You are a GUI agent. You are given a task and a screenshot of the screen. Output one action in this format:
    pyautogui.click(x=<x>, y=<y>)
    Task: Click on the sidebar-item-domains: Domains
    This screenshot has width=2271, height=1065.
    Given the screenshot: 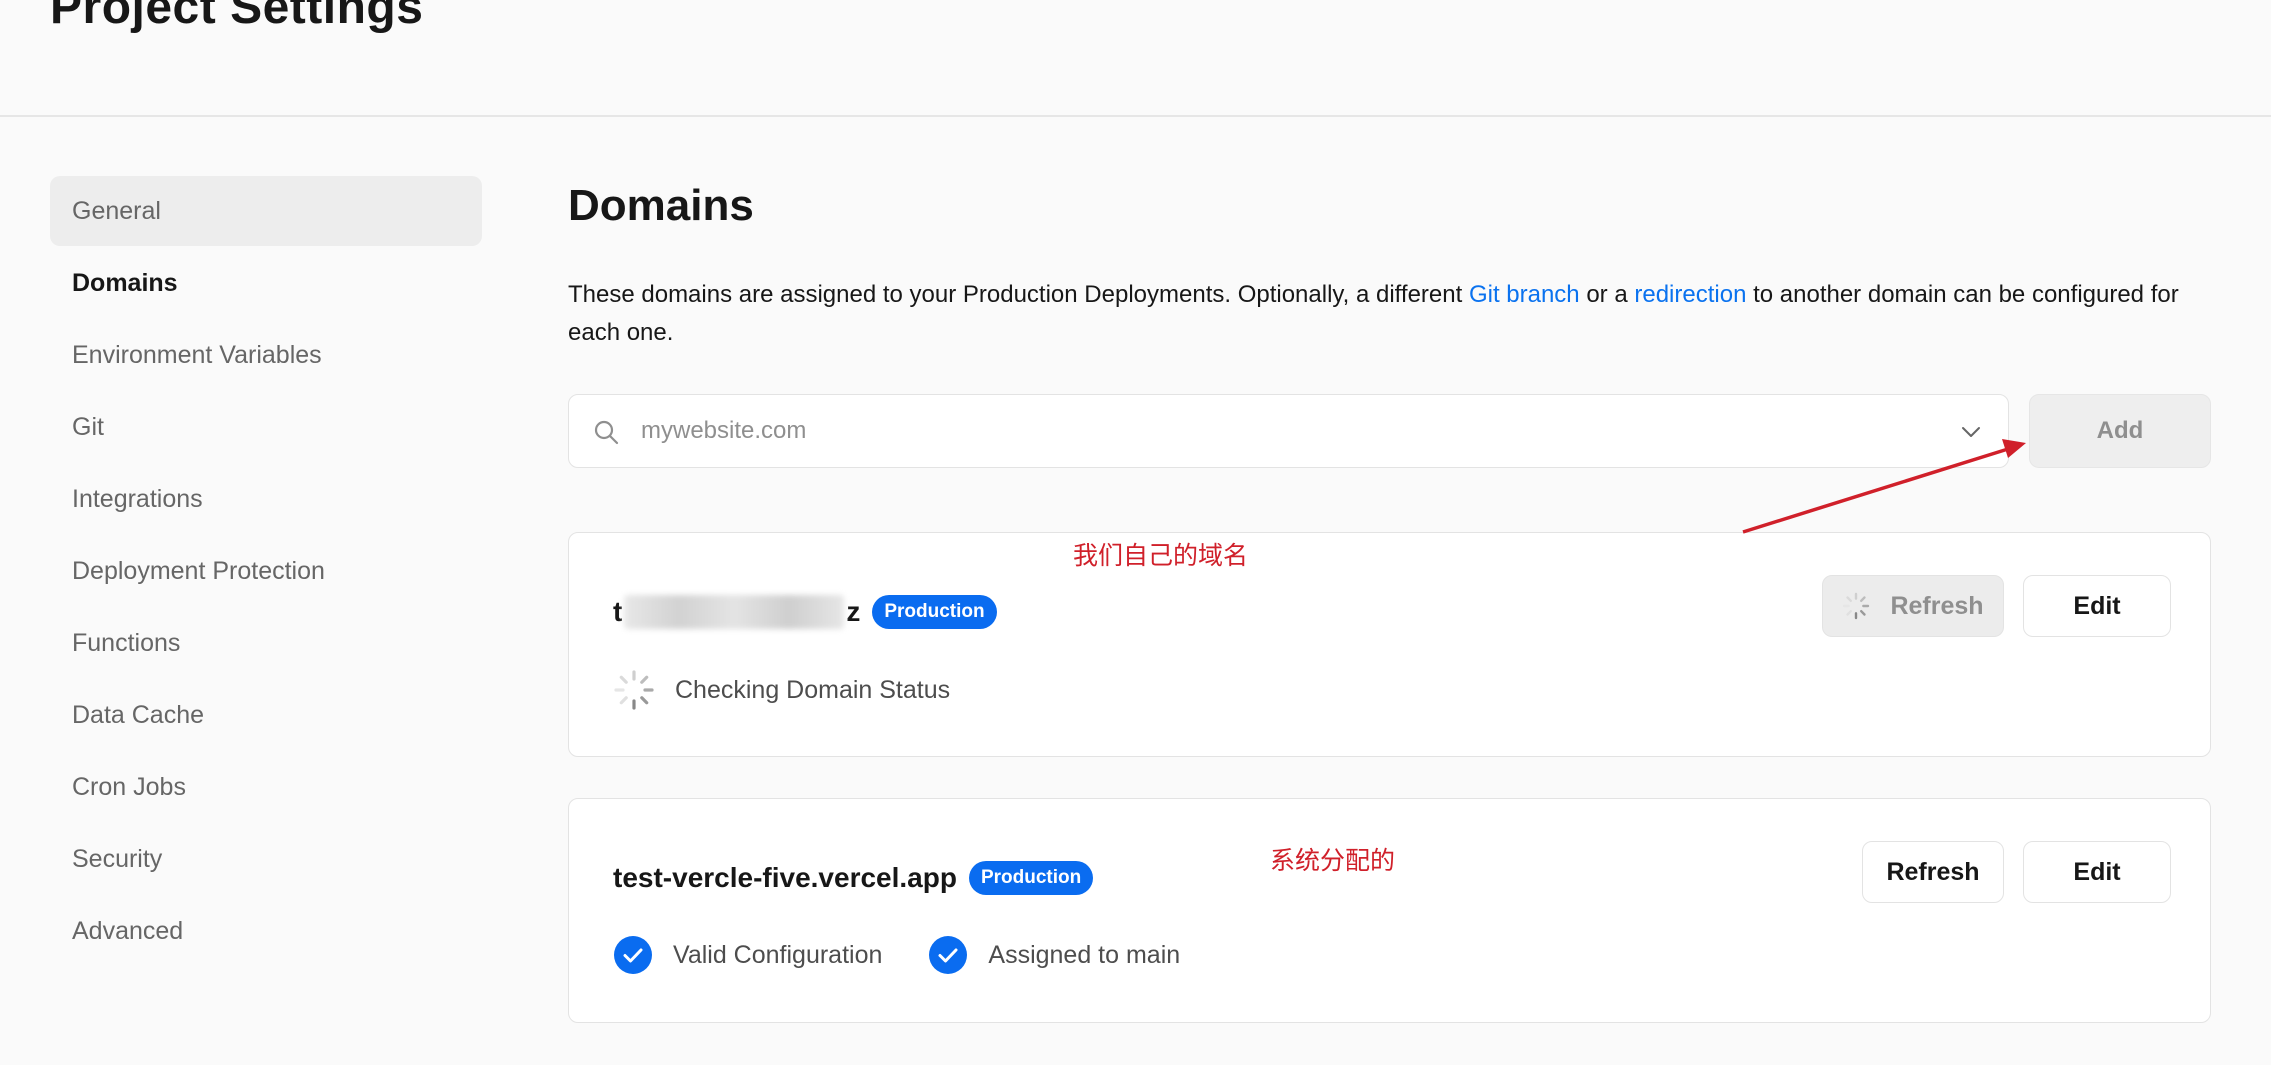 What is the action you would take?
    pyautogui.click(x=266, y=283)
    